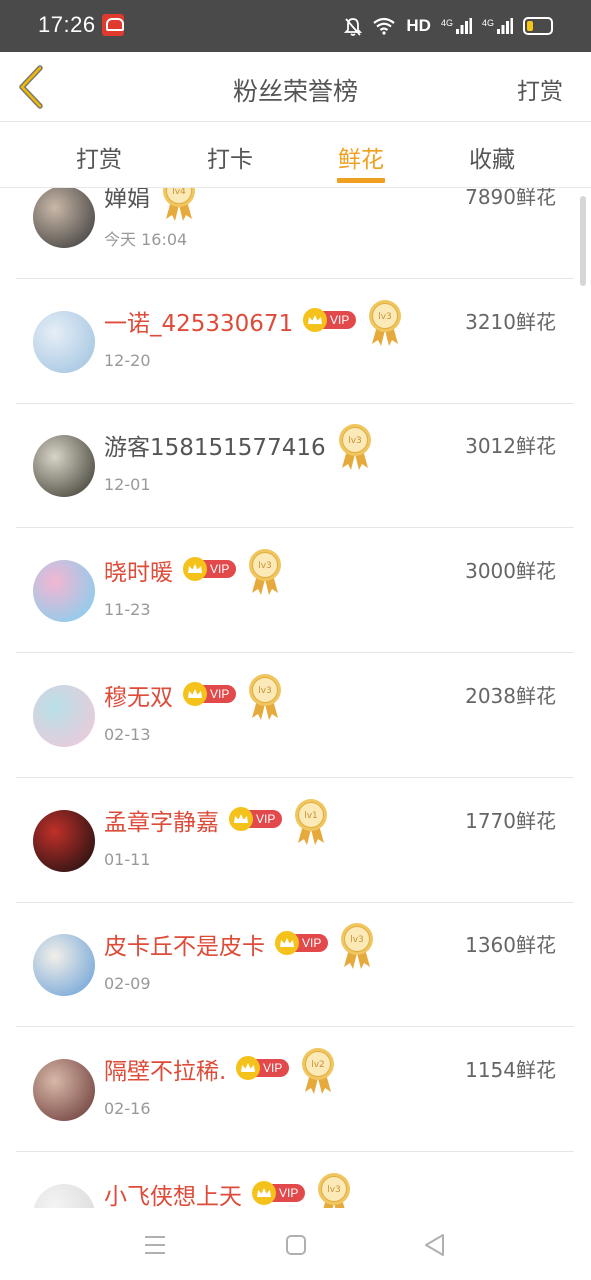  Describe the element at coordinates (510, 695) in the screenshot. I see `flower-count: 2038鲜花` at that location.